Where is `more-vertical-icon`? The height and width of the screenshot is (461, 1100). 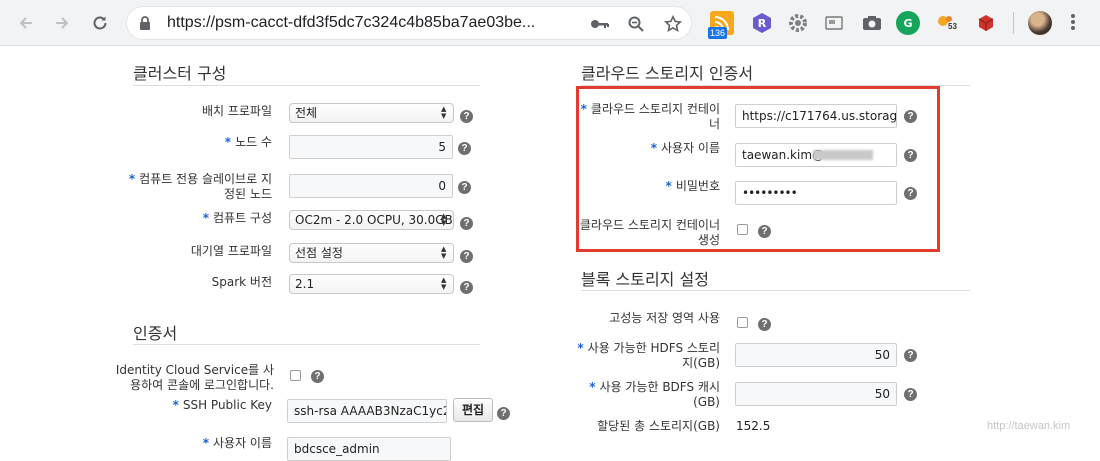
more-vertical-icon is located at coordinates (1073, 22).